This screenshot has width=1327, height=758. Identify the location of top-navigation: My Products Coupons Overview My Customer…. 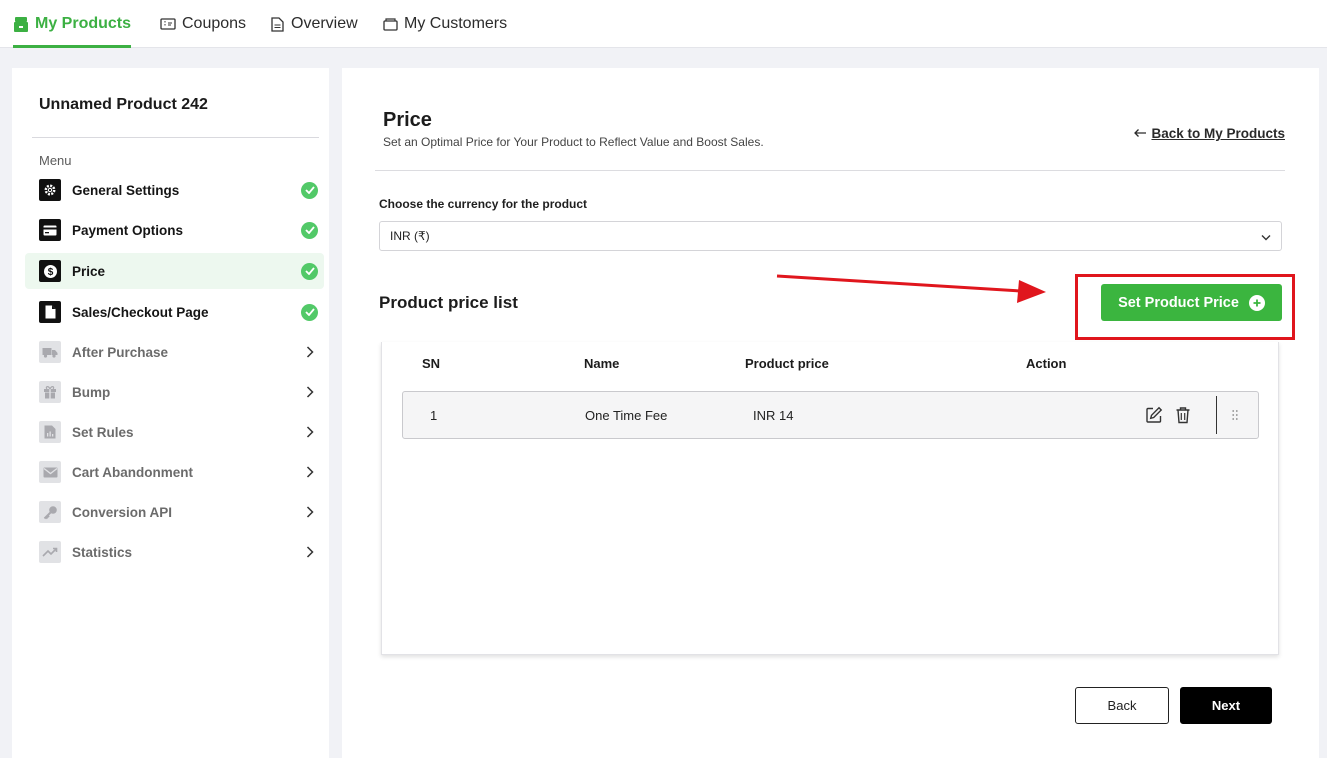
(663, 24).